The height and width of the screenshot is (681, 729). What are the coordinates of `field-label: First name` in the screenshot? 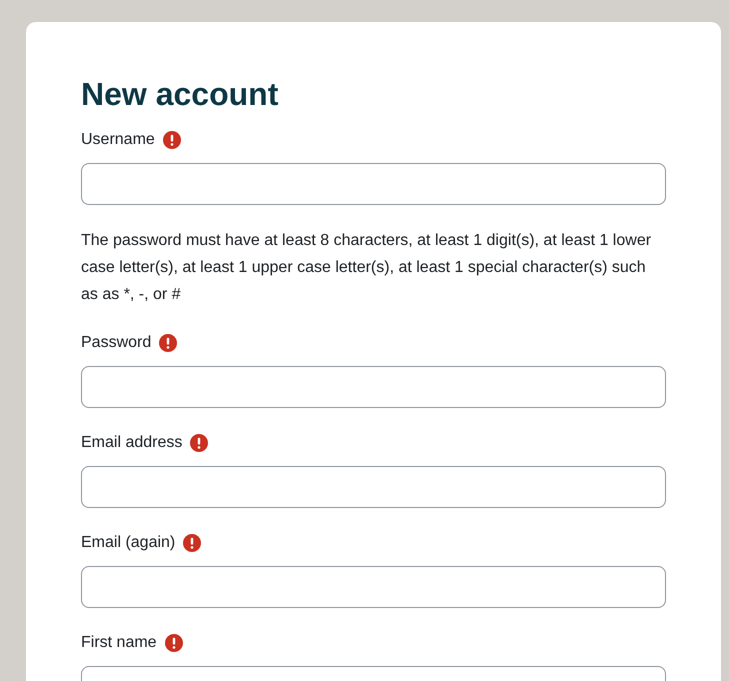 It's located at (119, 643).